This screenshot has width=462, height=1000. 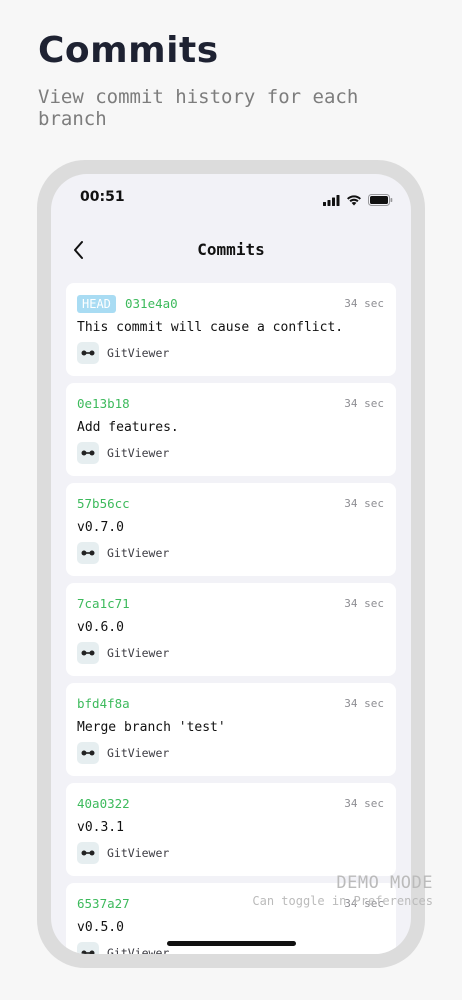 I want to click on commit-message: v0.7.0, so click(x=100, y=527).